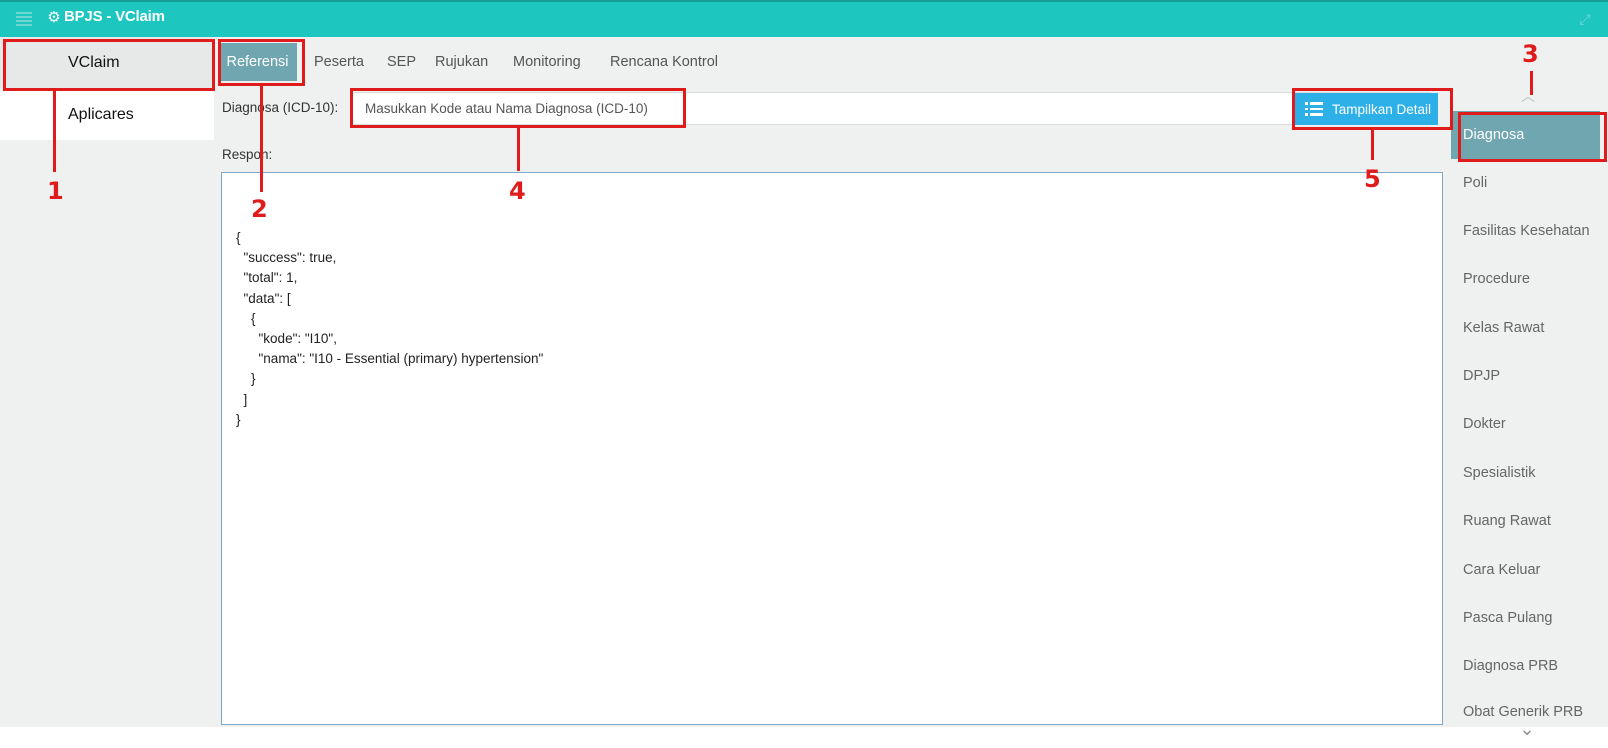 This screenshot has height=748, width=1608. I want to click on tab-peserta: Peserta, so click(339, 62).